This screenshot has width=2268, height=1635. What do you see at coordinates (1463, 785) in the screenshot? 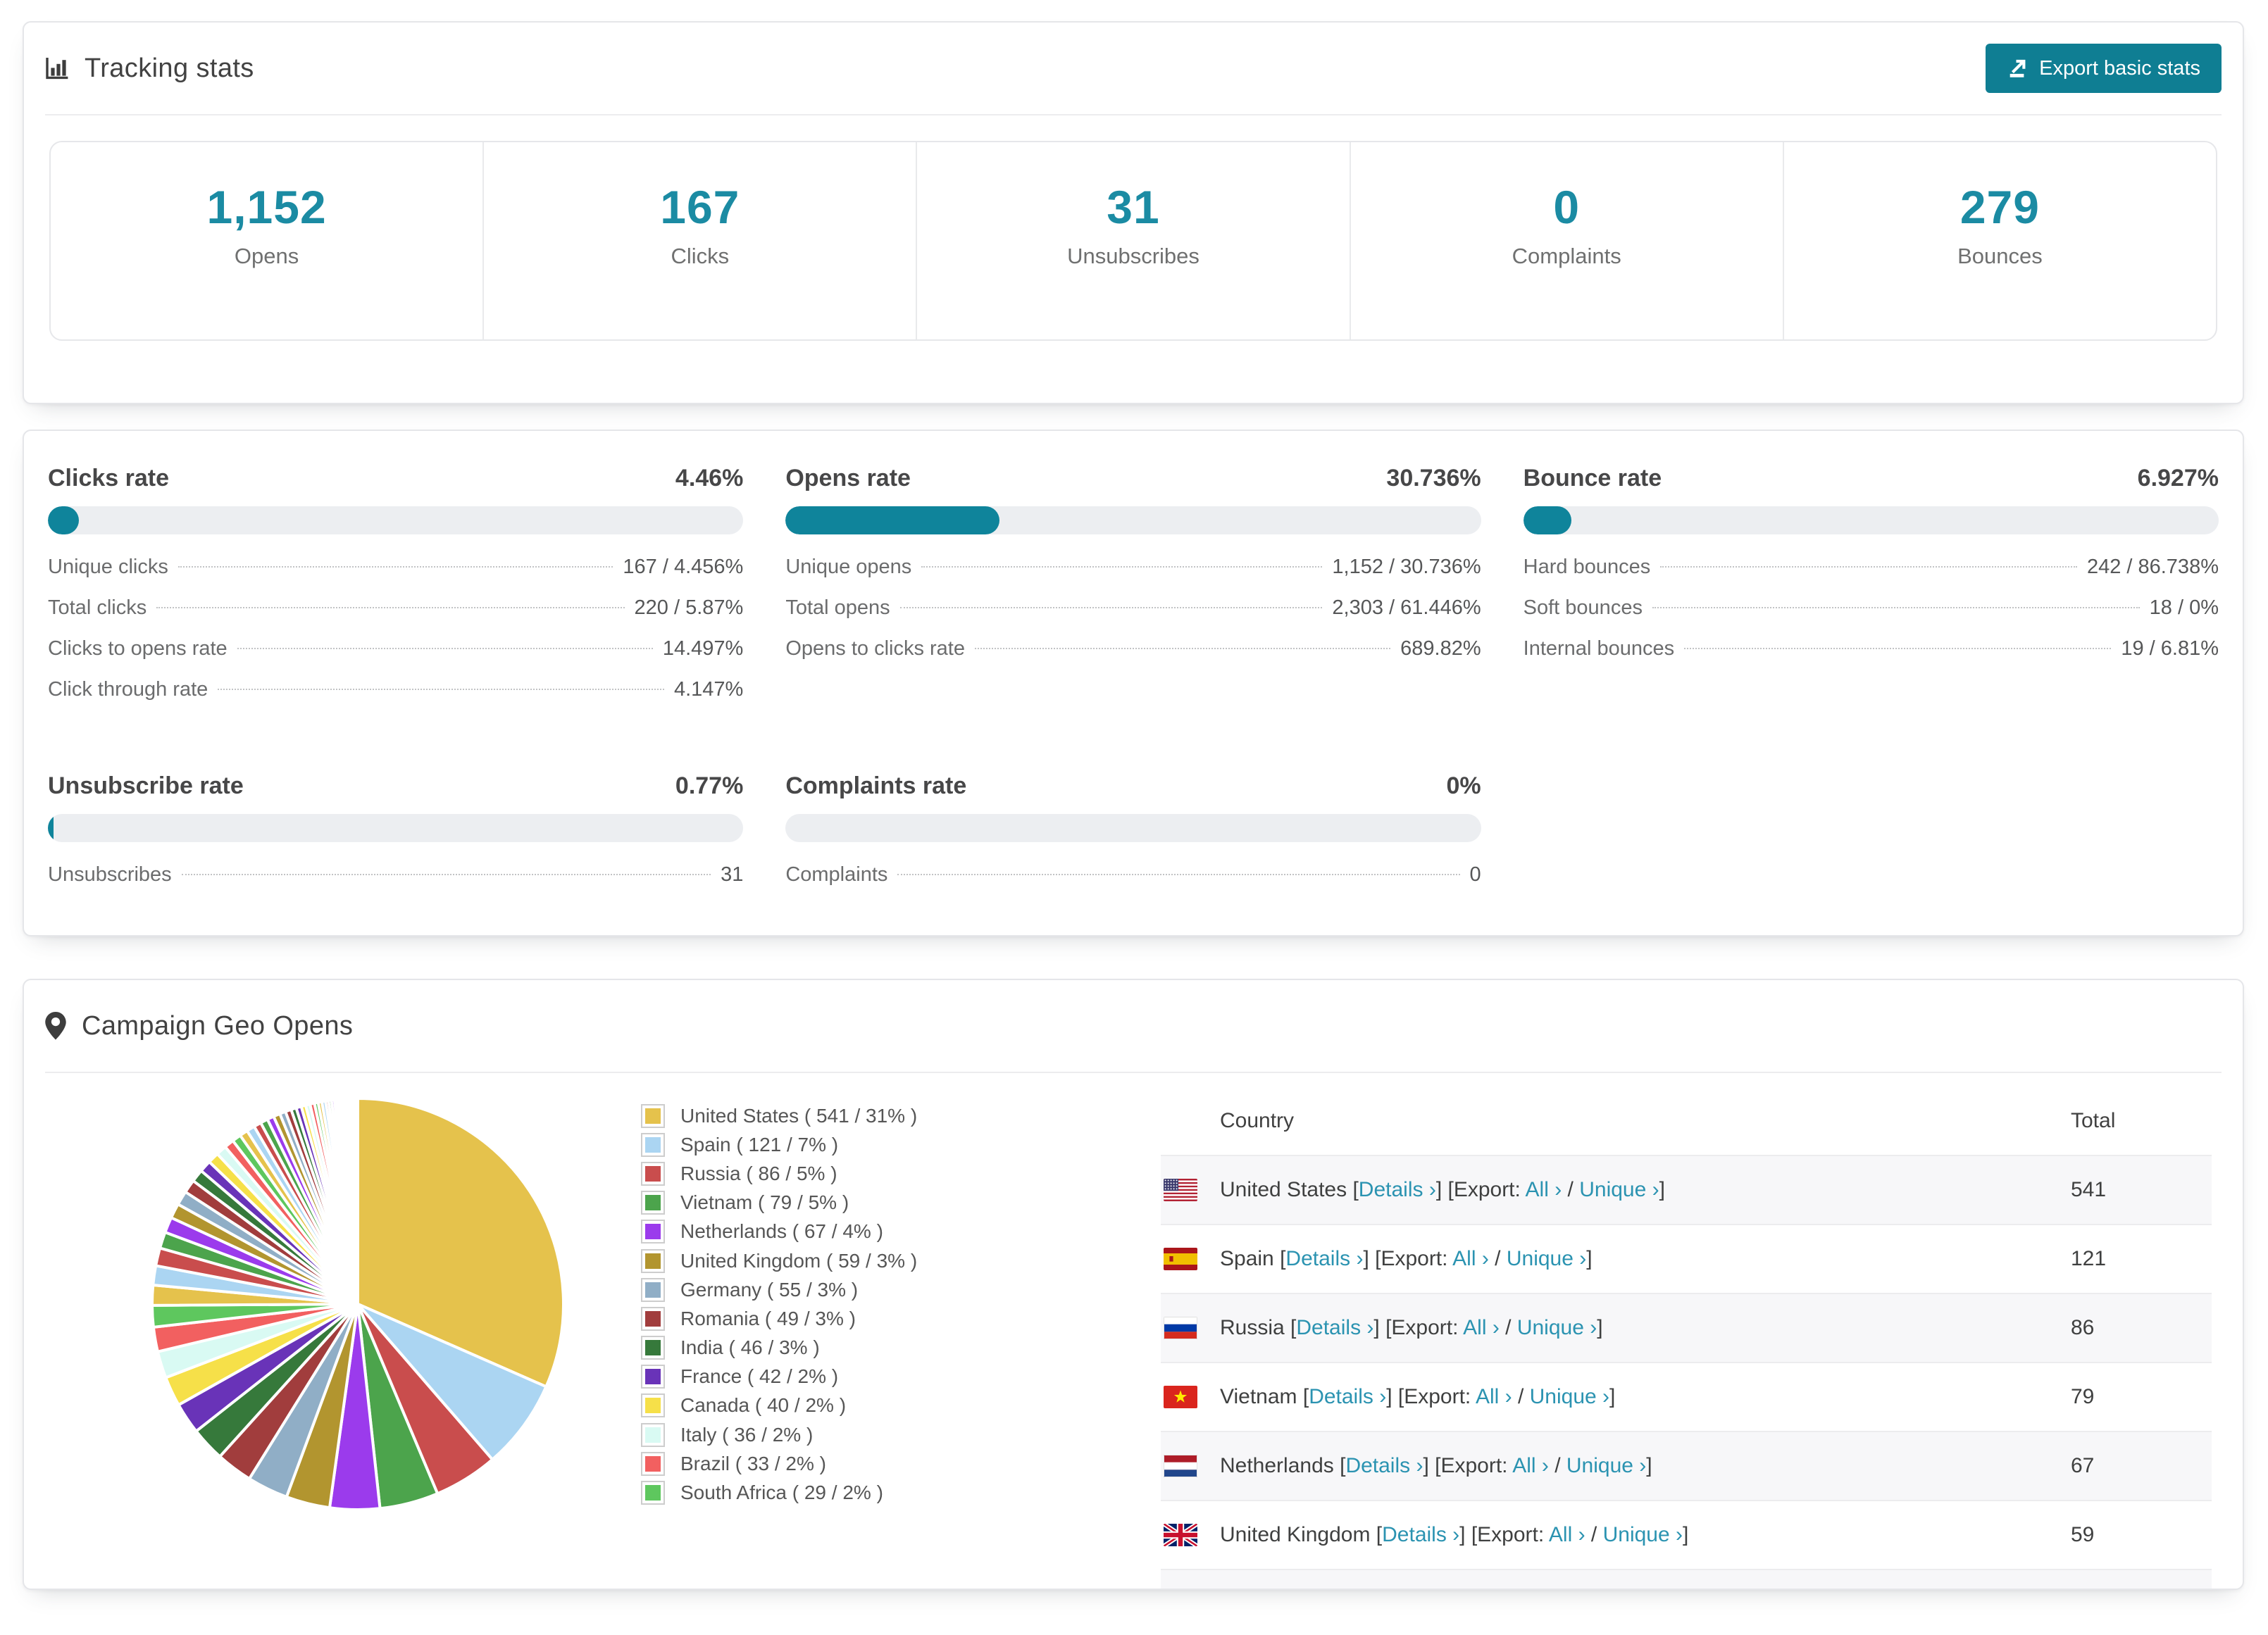
I see `rate-value: 0%` at bounding box center [1463, 785].